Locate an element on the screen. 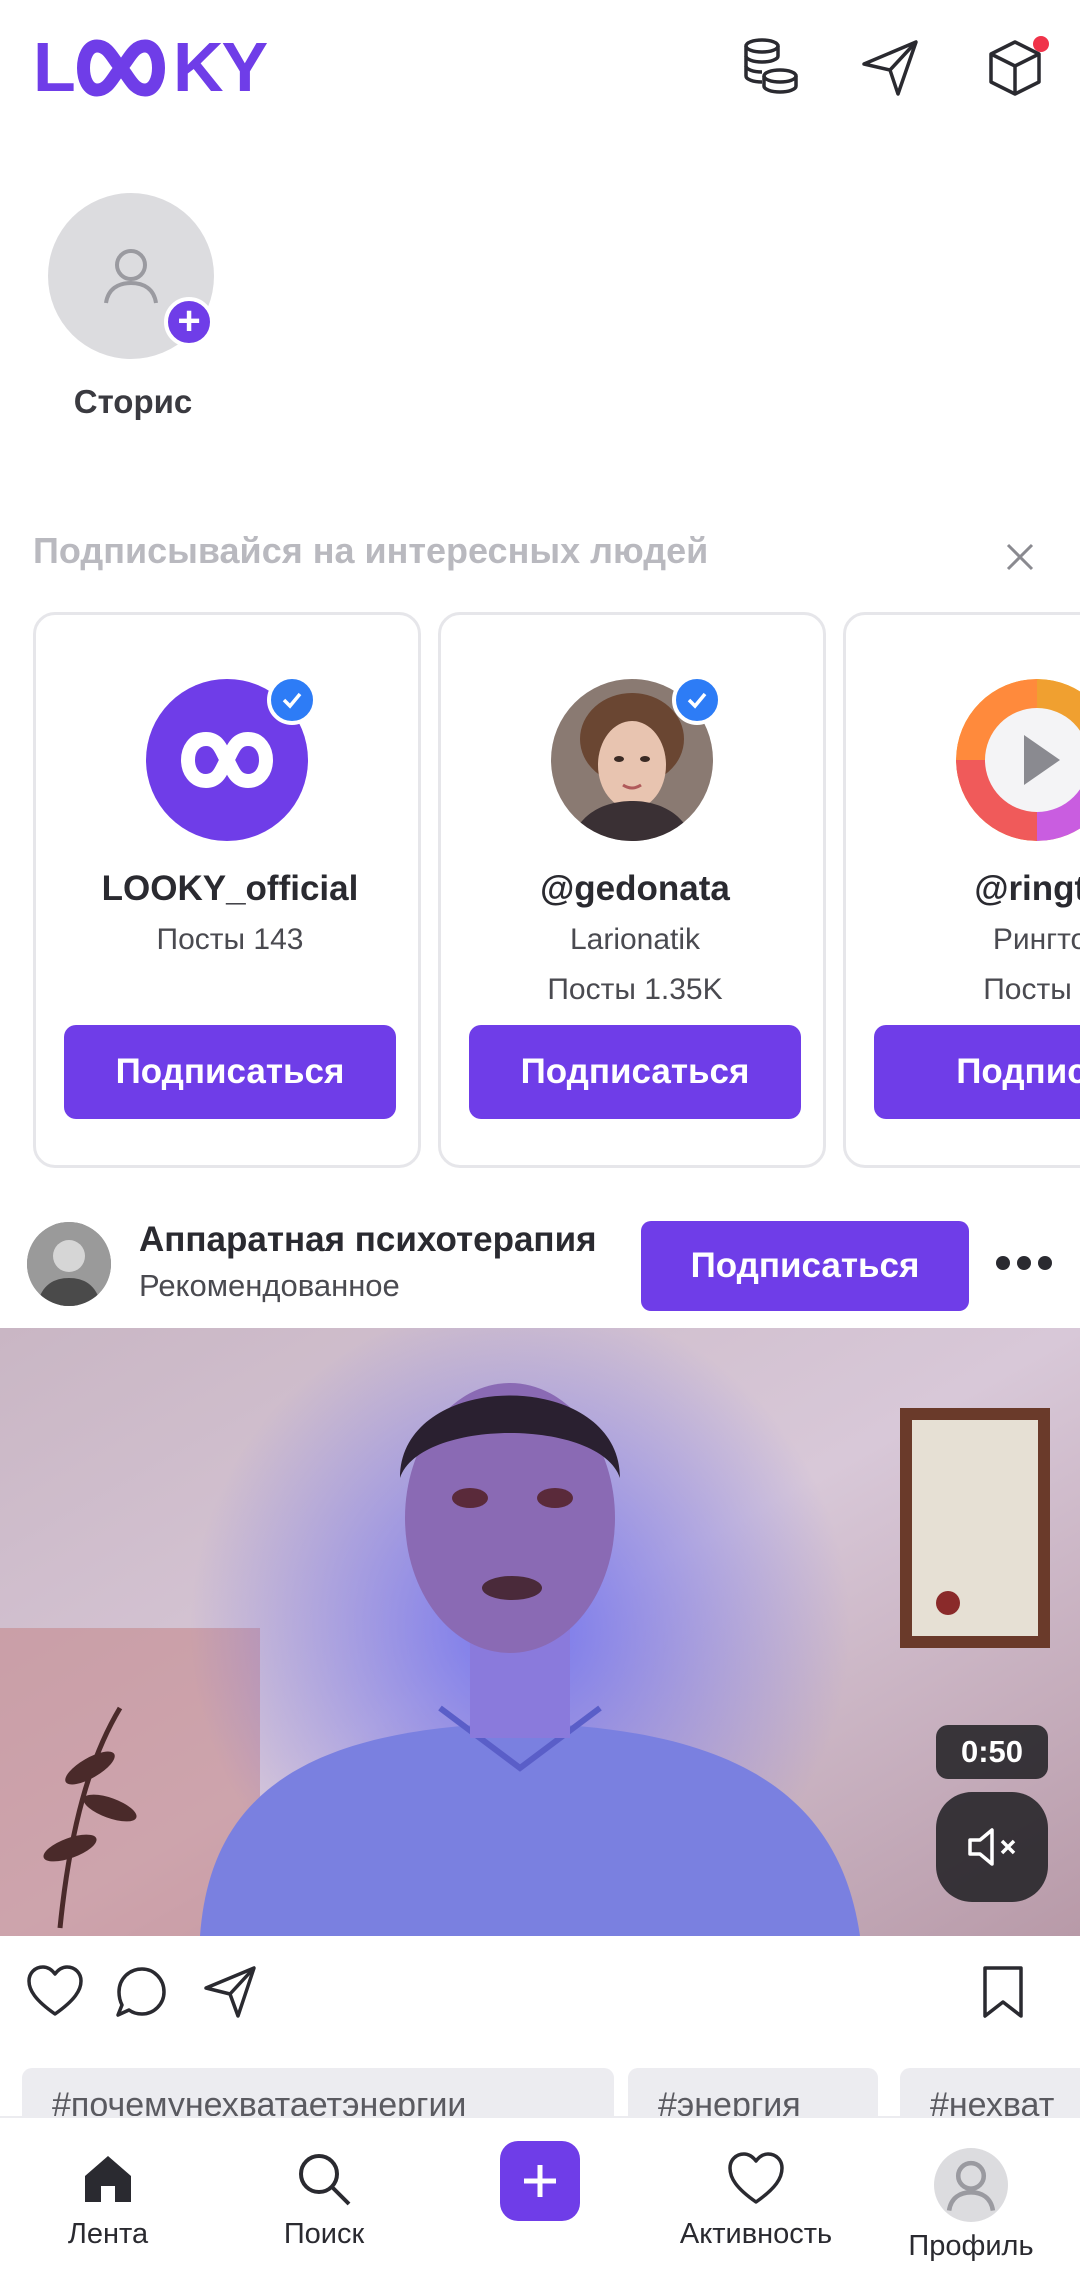 The width and height of the screenshot is (1080, 2277). mute-button is located at coordinates (992, 1847).